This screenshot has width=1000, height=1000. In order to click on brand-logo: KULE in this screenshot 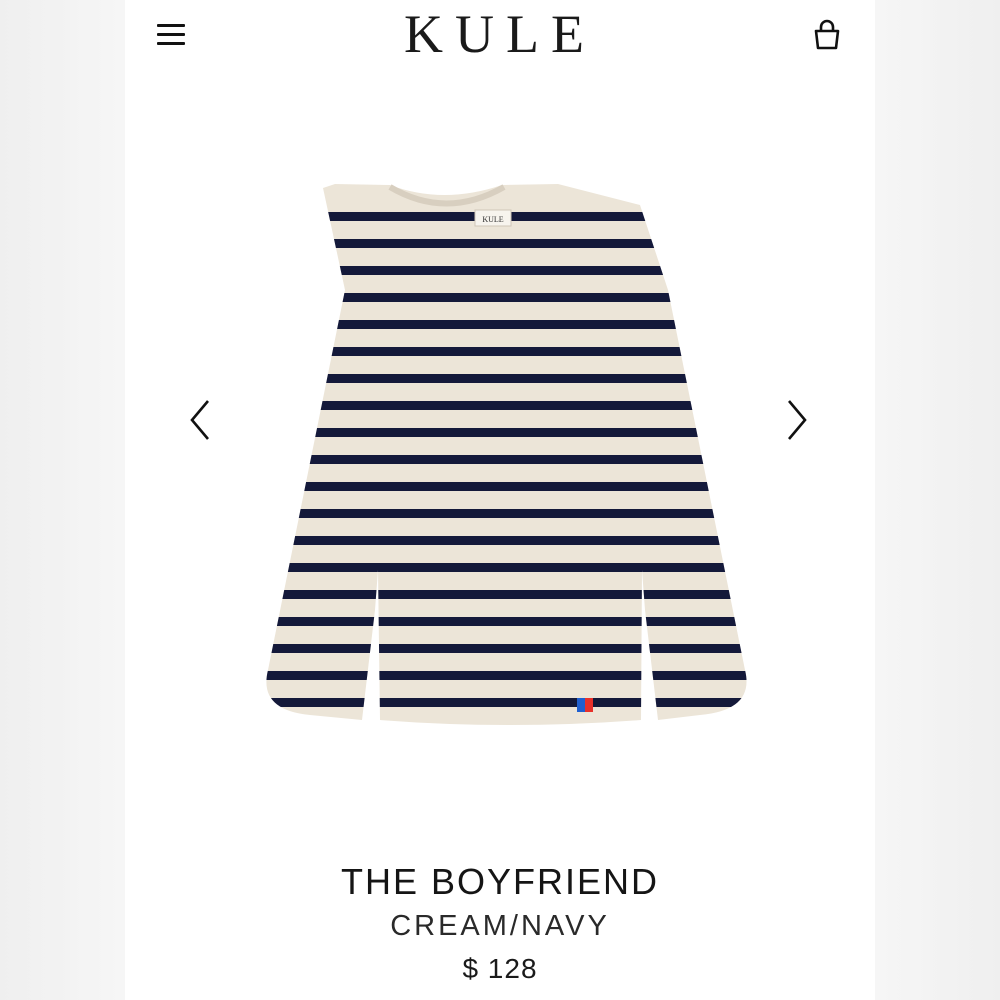, I will do `click(500, 34)`.